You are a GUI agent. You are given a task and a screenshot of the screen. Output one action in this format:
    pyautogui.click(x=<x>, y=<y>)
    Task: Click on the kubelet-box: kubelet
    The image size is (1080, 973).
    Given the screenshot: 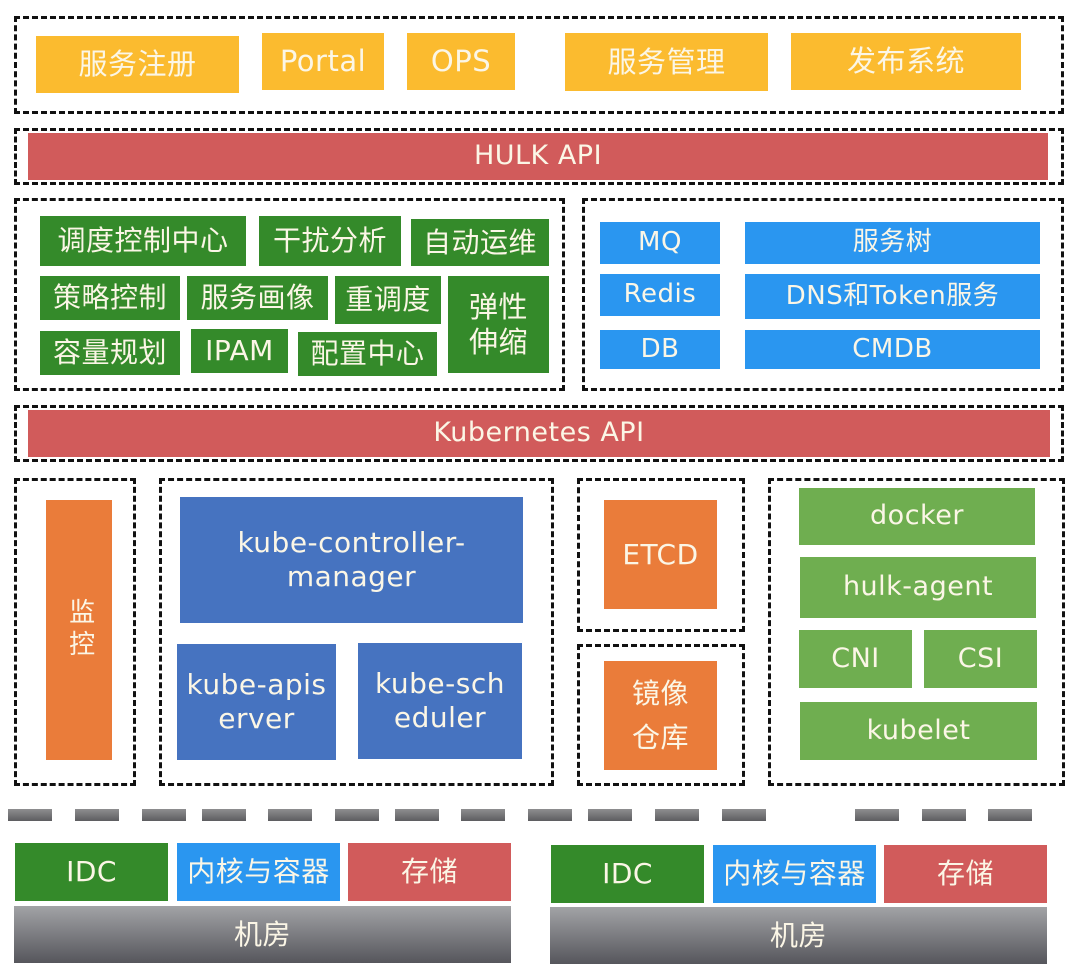 What is the action you would take?
    pyautogui.click(x=918, y=731)
    